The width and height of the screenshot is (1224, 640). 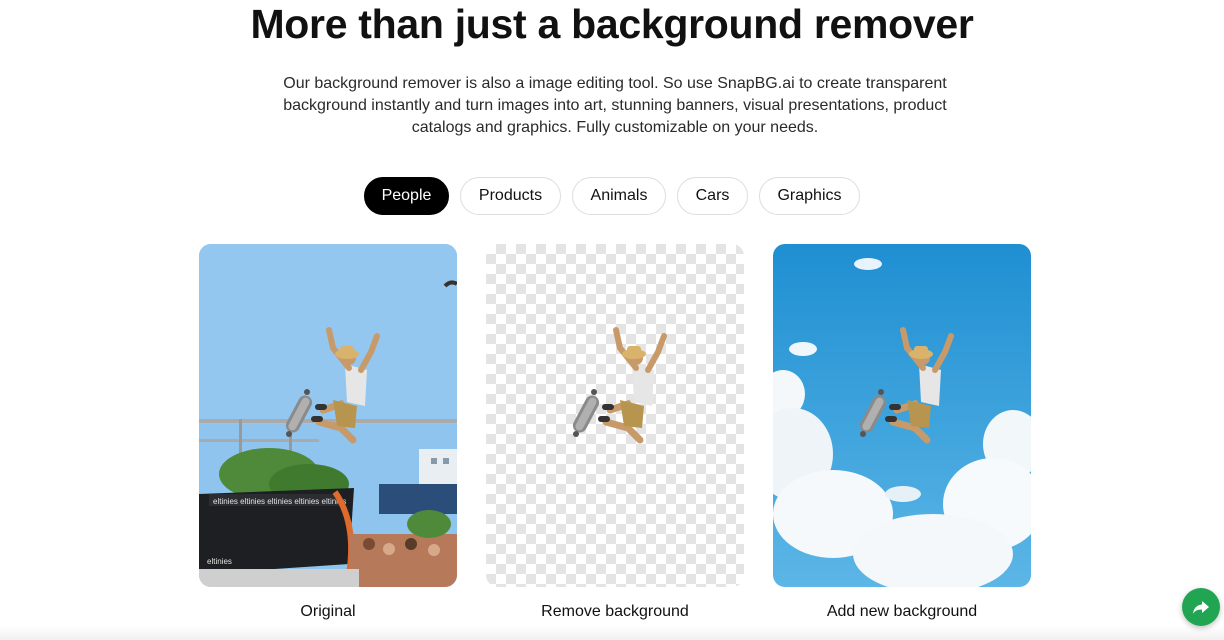 I want to click on section-title: More than just a background remover, so click(x=612, y=24).